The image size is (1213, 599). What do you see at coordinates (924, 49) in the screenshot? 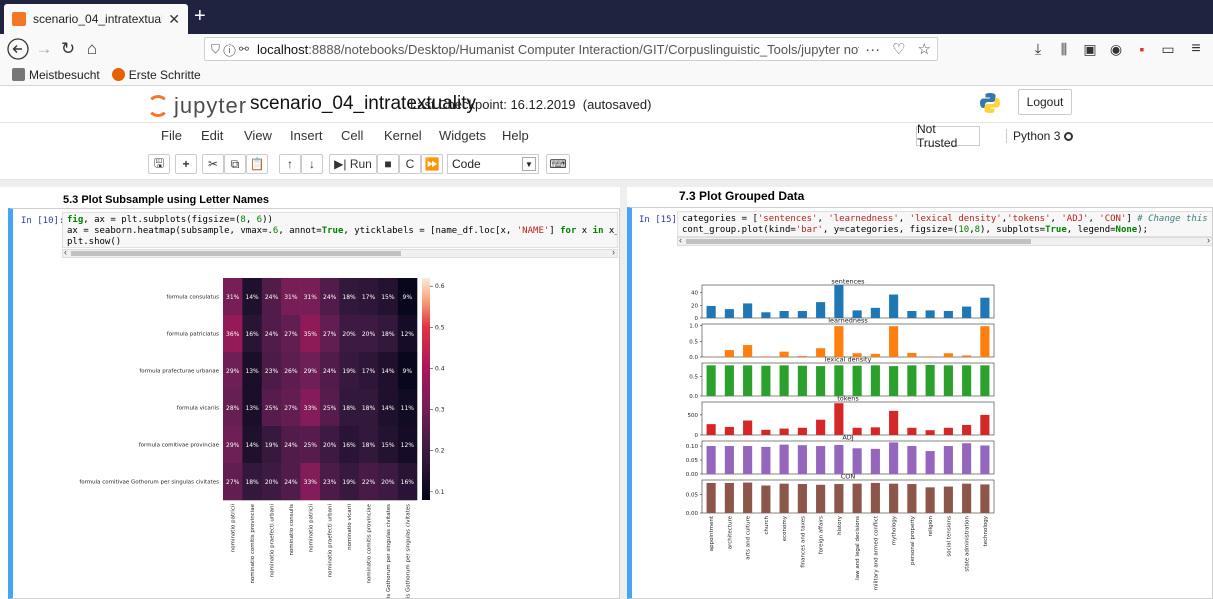
I see `bookmark-star-icon: ☆` at bounding box center [924, 49].